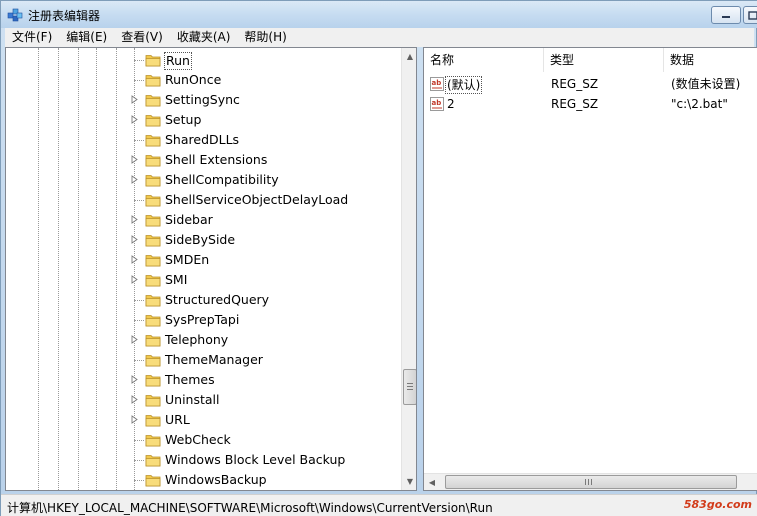 Image resolution: width=757 pixels, height=516 pixels. Describe the element at coordinates (750, 15) in the screenshot. I see `maximize-button` at that location.